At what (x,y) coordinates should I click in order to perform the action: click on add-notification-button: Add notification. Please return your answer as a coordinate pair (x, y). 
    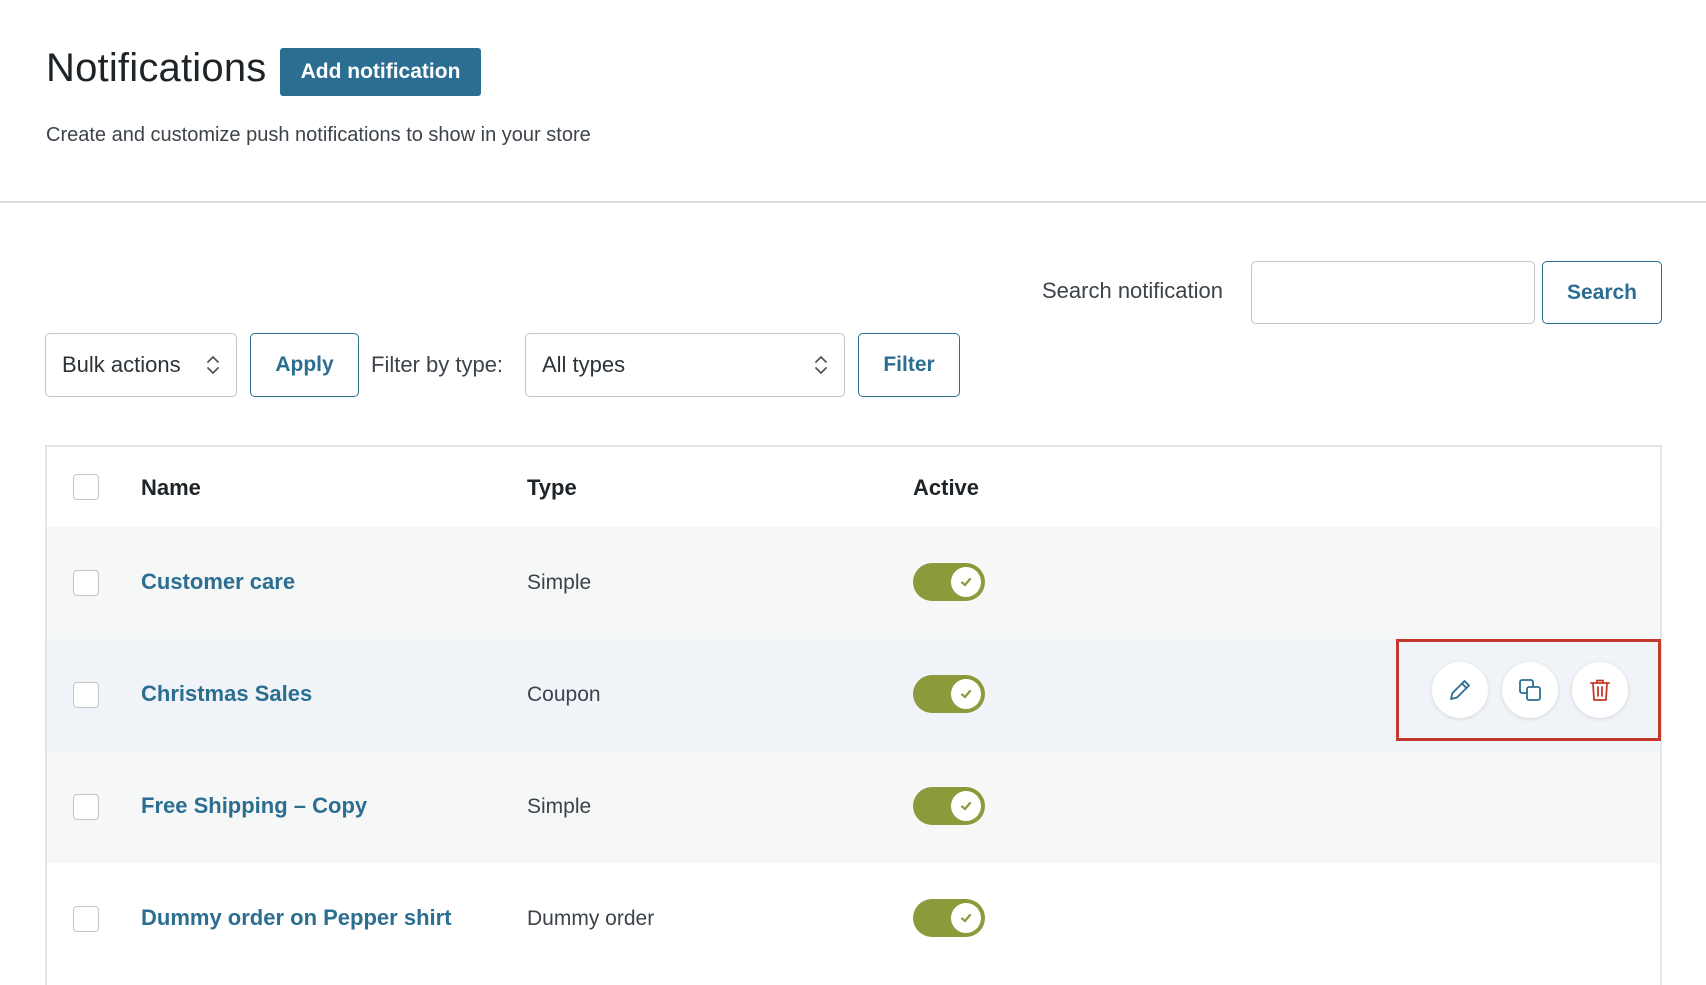
    Looking at the image, I should click on (380, 72).